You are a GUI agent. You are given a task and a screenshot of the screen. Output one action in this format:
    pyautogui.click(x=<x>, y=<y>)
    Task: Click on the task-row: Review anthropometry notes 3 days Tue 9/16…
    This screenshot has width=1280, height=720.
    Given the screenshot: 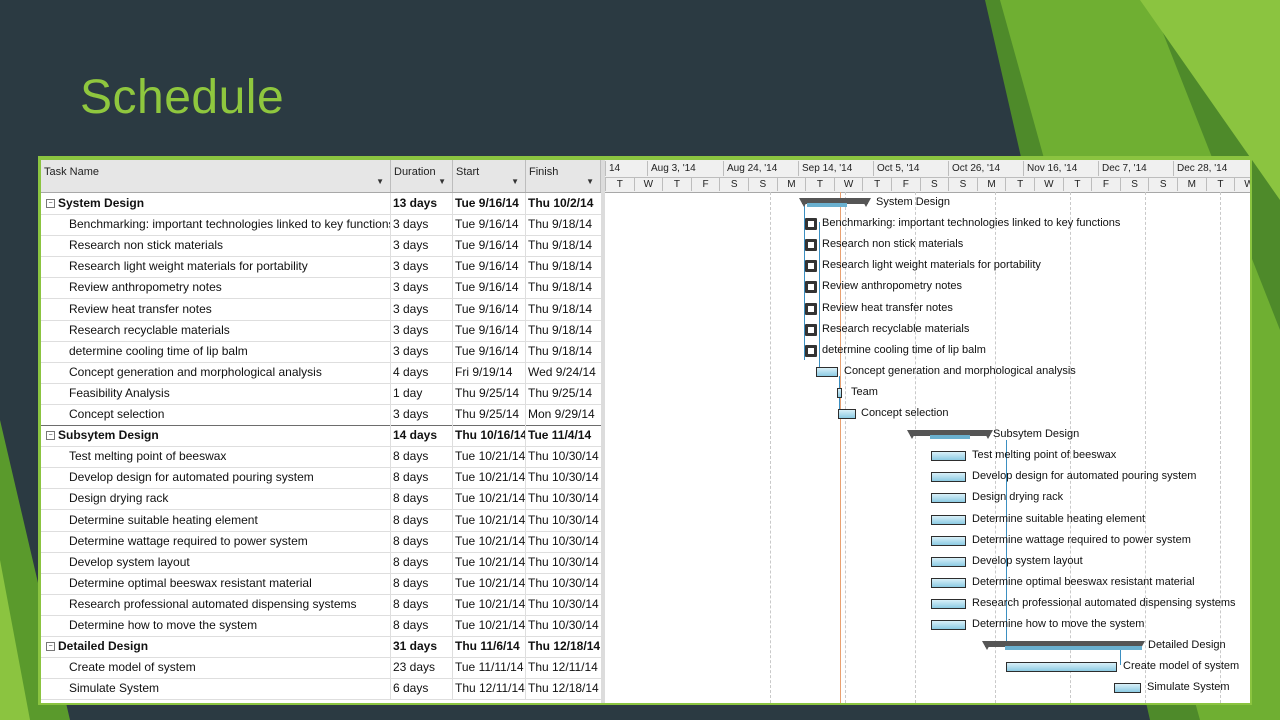 What is the action you would take?
    pyautogui.click(x=321, y=288)
    